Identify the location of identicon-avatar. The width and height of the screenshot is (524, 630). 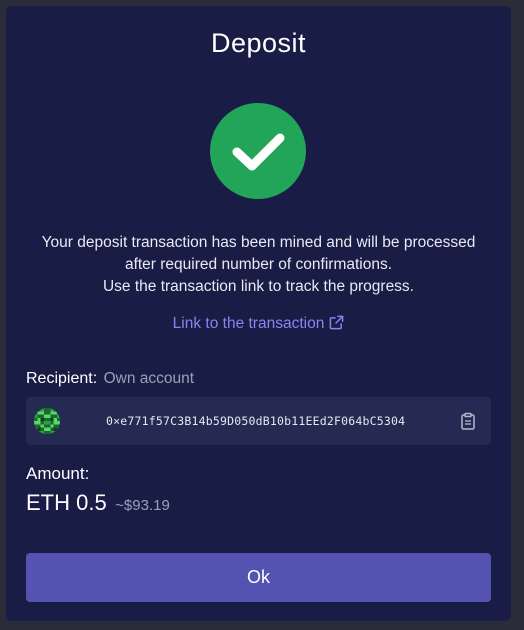
(47, 421).